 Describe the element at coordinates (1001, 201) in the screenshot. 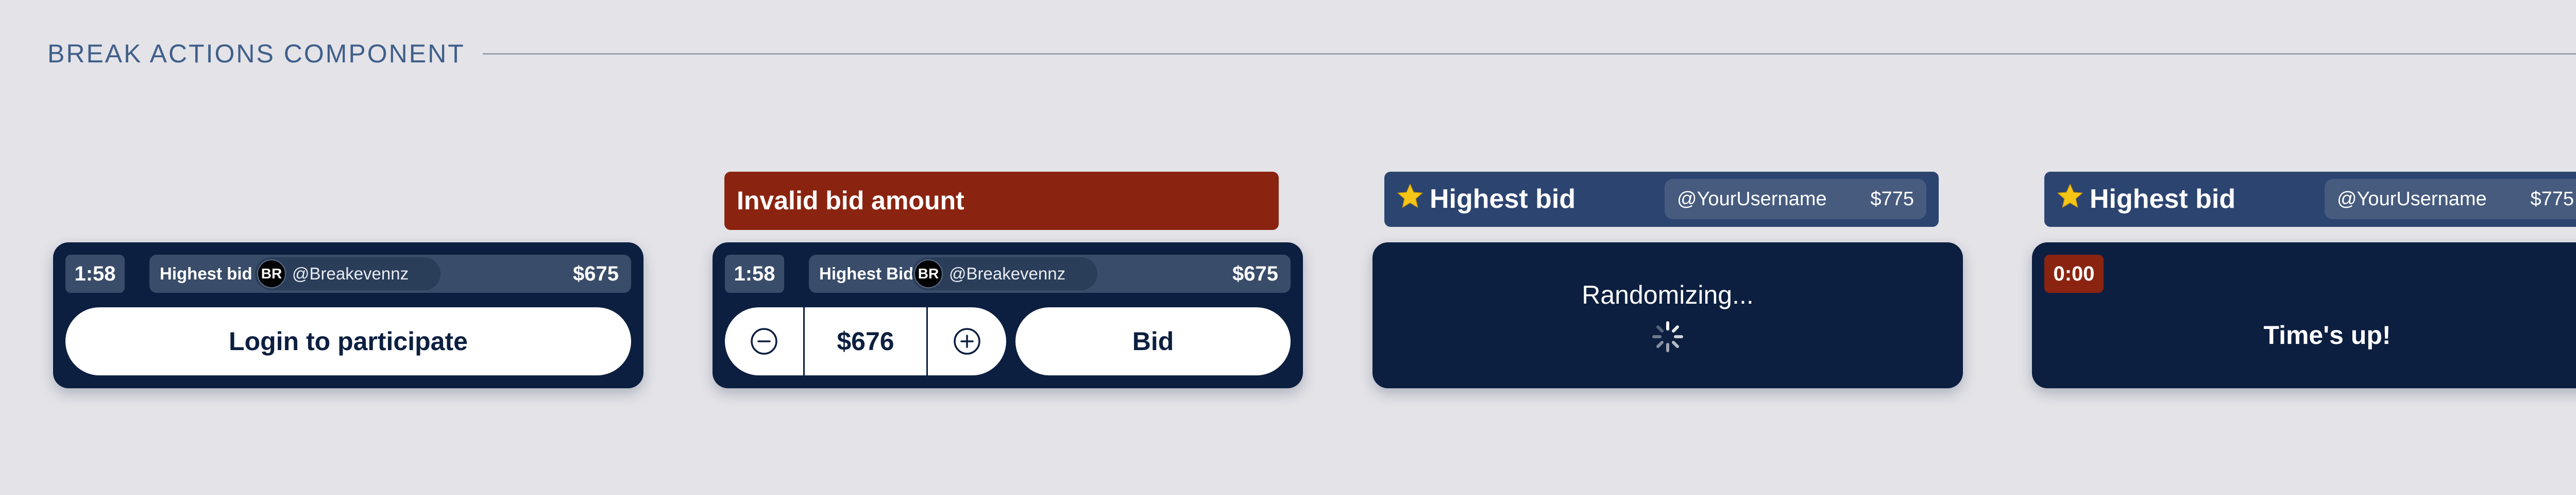

I see `error-banner: Invalid bid amount` at that location.